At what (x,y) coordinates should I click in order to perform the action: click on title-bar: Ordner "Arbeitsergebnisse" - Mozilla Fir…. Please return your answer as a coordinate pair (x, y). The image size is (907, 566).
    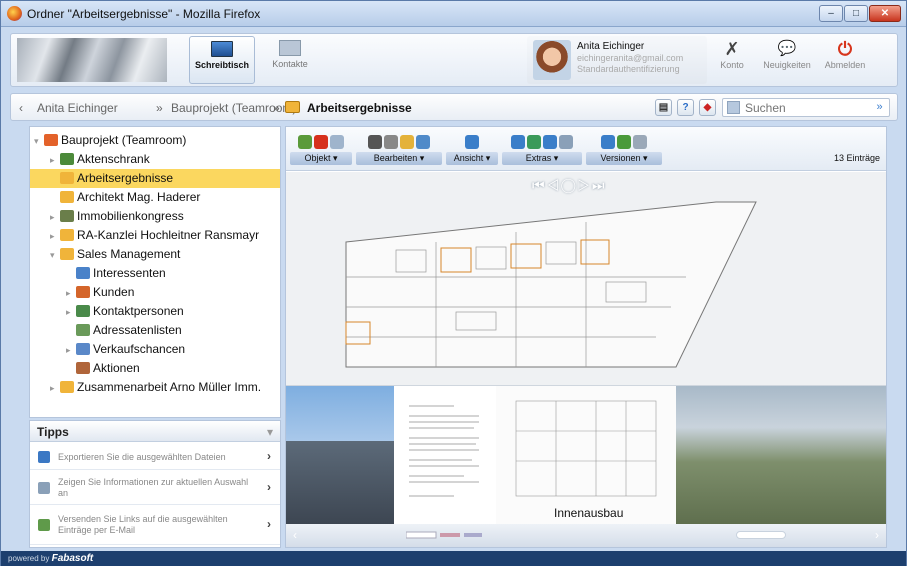
    Looking at the image, I should click on (453, 14).